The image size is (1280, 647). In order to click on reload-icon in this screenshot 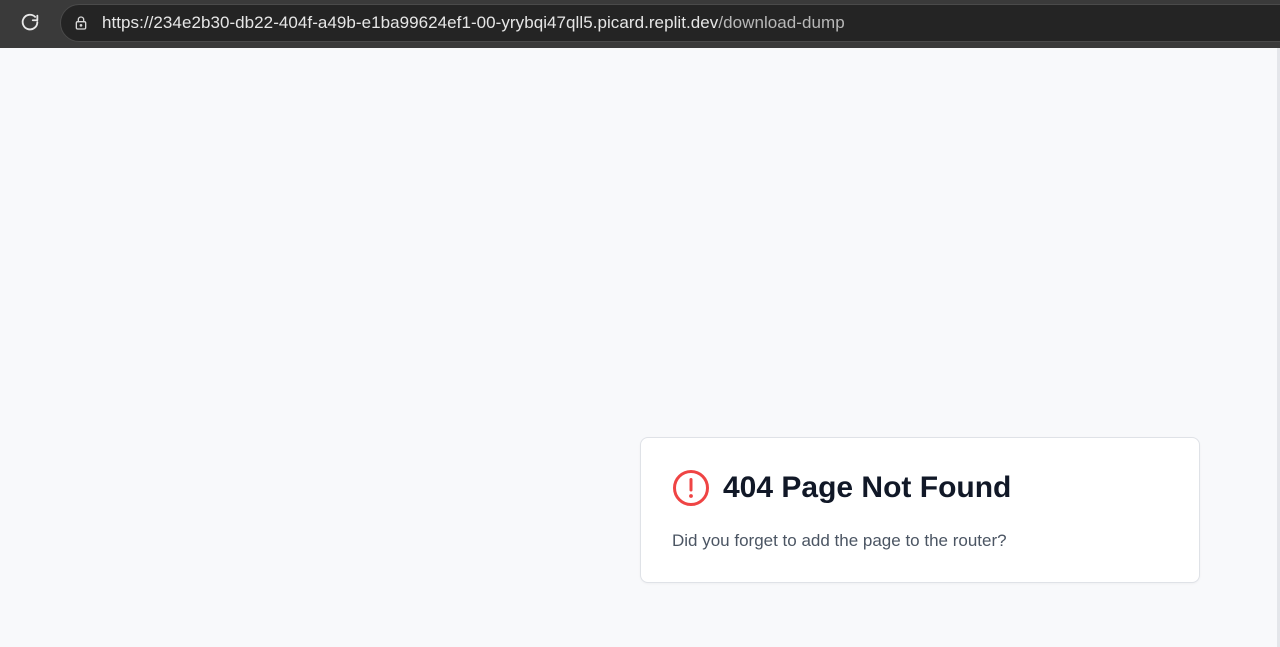, I will do `click(30, 25)`.